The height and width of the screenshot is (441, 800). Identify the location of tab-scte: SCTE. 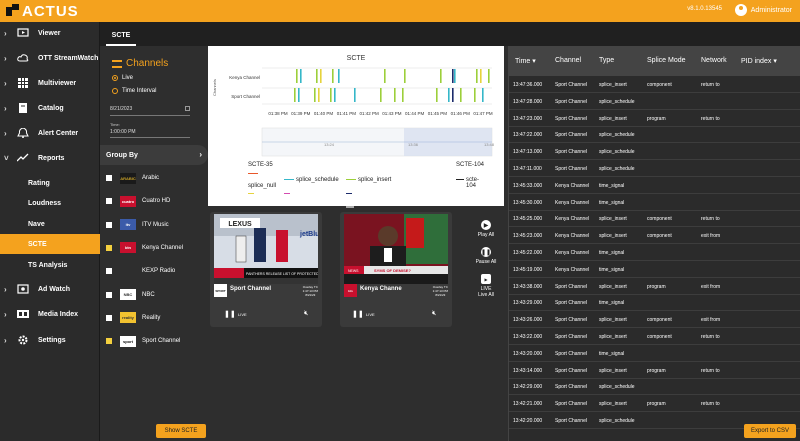
(121, 36).